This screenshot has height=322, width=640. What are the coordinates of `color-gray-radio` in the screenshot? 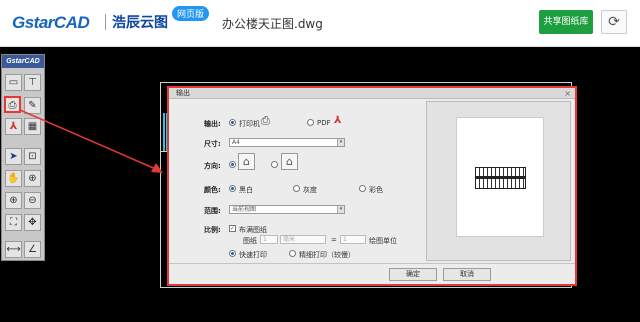 It's located at (296, 188).